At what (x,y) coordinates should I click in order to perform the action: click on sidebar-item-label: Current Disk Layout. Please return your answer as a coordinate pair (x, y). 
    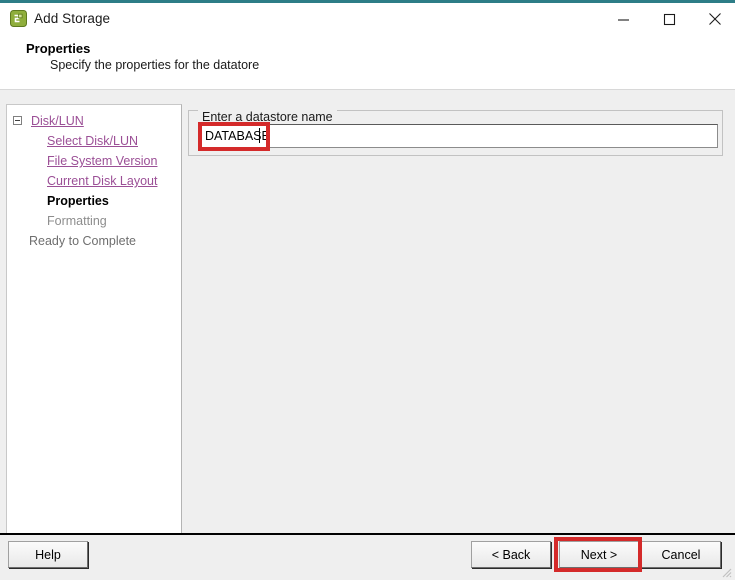
    Looking at the image, I should click on (102, 181).